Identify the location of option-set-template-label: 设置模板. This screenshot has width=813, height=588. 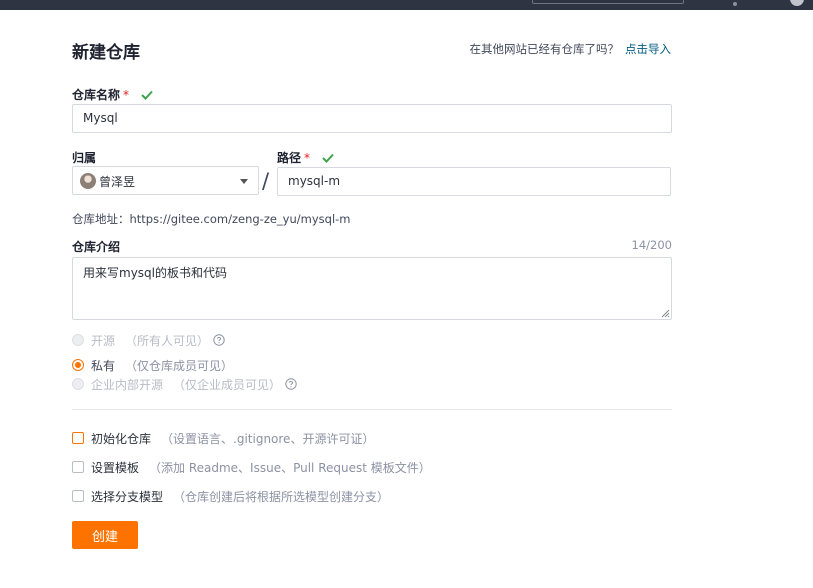
(115, 467).